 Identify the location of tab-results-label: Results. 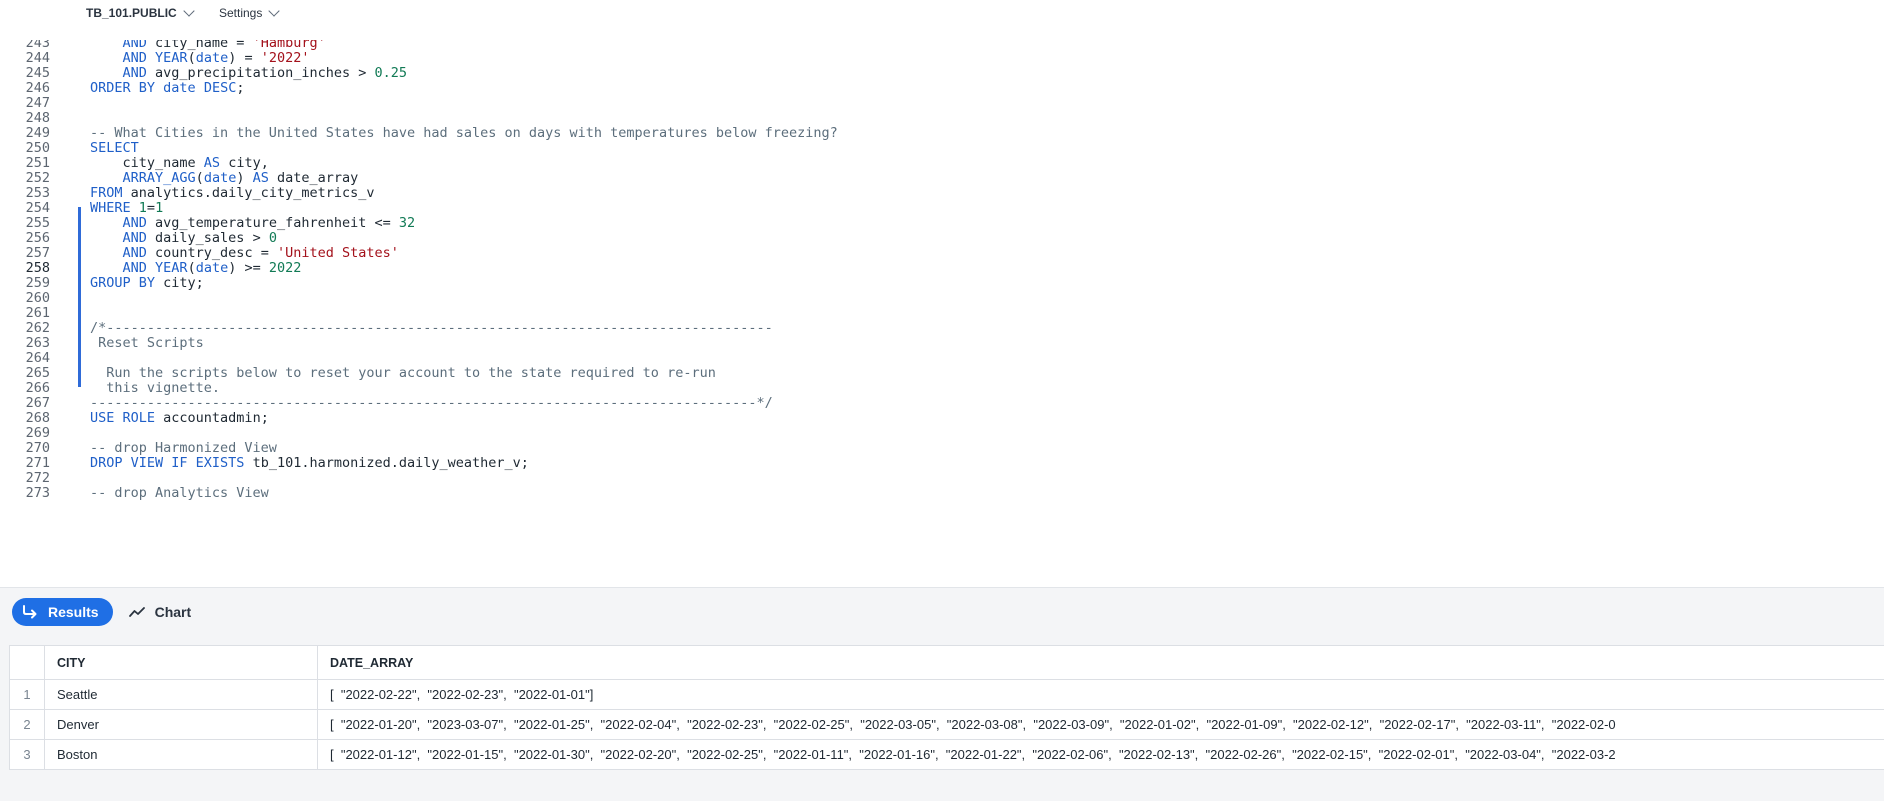
(73, 612).